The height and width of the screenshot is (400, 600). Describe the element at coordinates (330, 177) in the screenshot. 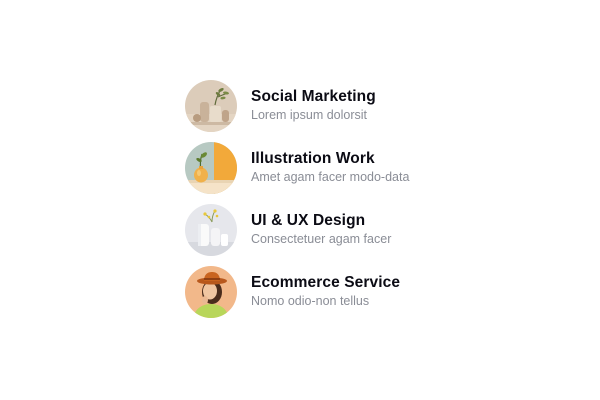

I see `service-subtitle: Amet agam facer modo-data` at that location.